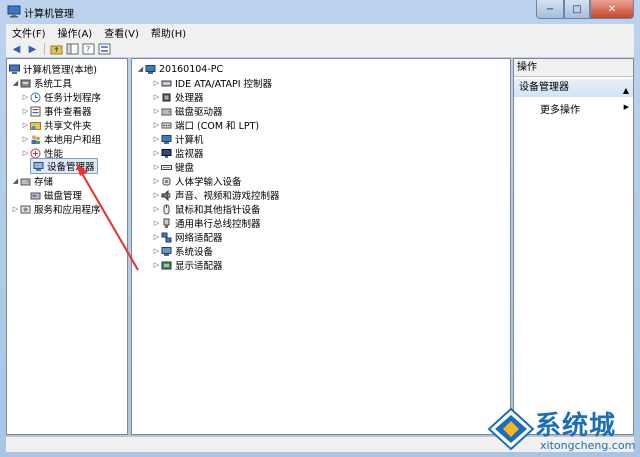 This screenshot has width=640, height=457. I want to click on device-category-label: 声音、视频和游戏控制器, so click(227, 196).